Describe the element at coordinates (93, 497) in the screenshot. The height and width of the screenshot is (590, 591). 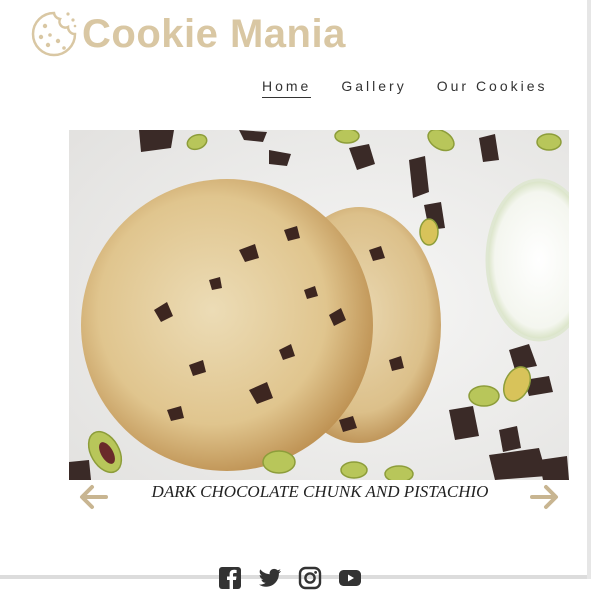
I see `previous-slide-arrow-icon` at that location.